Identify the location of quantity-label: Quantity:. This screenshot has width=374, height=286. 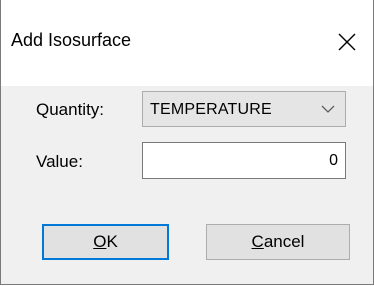
(70, 109).